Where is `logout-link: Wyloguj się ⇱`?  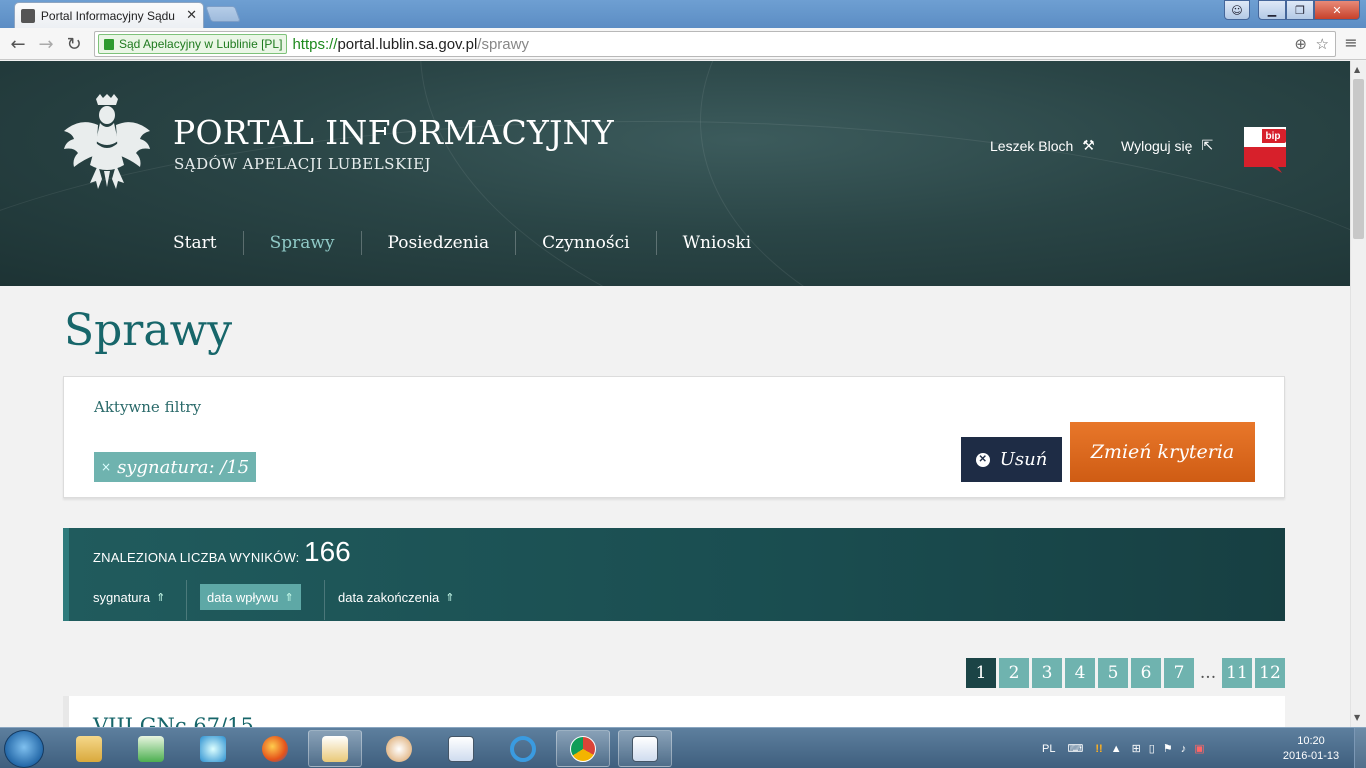
logout-link: Wyloguj się ⇱ is located at coordinates (1167, 145).